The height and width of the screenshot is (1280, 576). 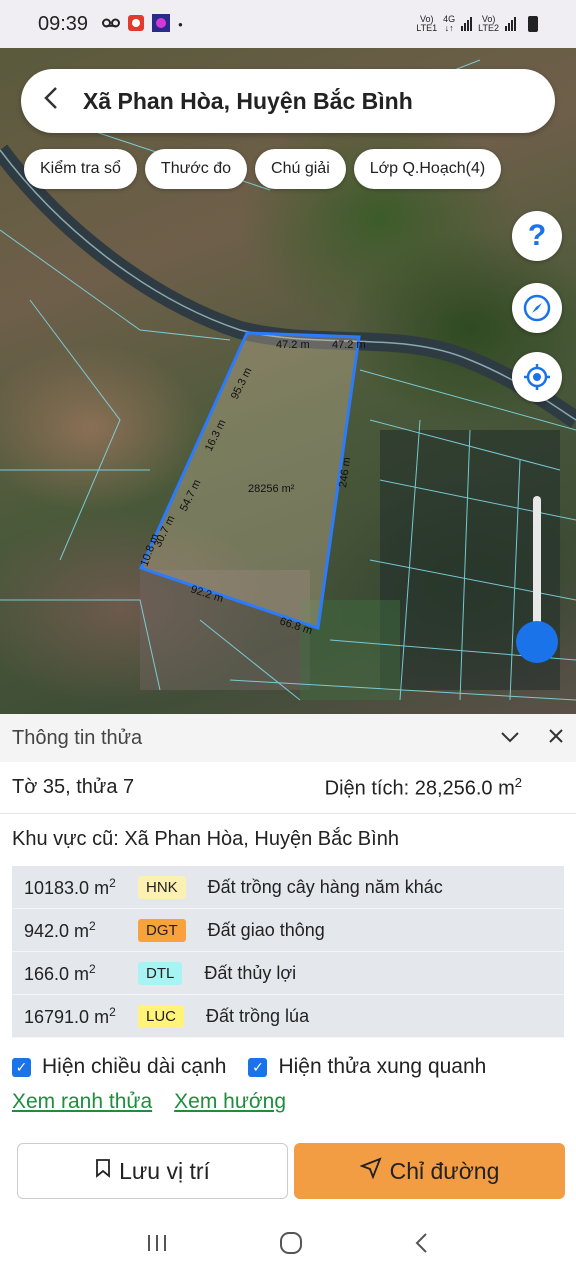 I want to click on panel-title: Thông tin thửa, so click(x=77, y=737).